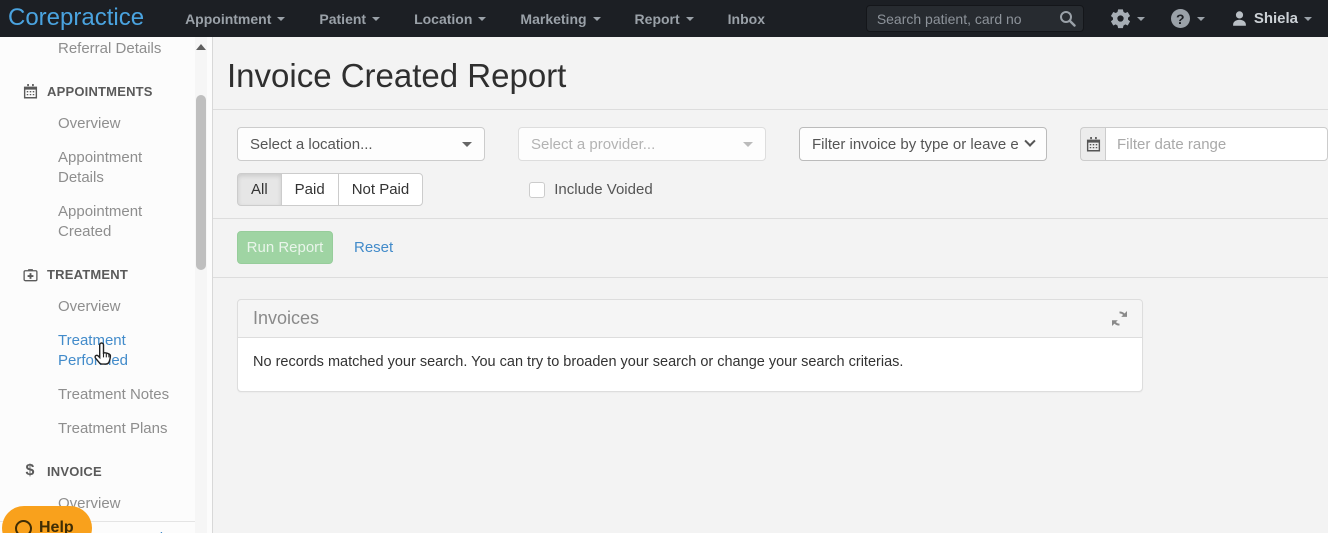  Describe the element at coordinates (782, 247) in the screenshot. I see `run-report-row: Run Report Reset` at that location.